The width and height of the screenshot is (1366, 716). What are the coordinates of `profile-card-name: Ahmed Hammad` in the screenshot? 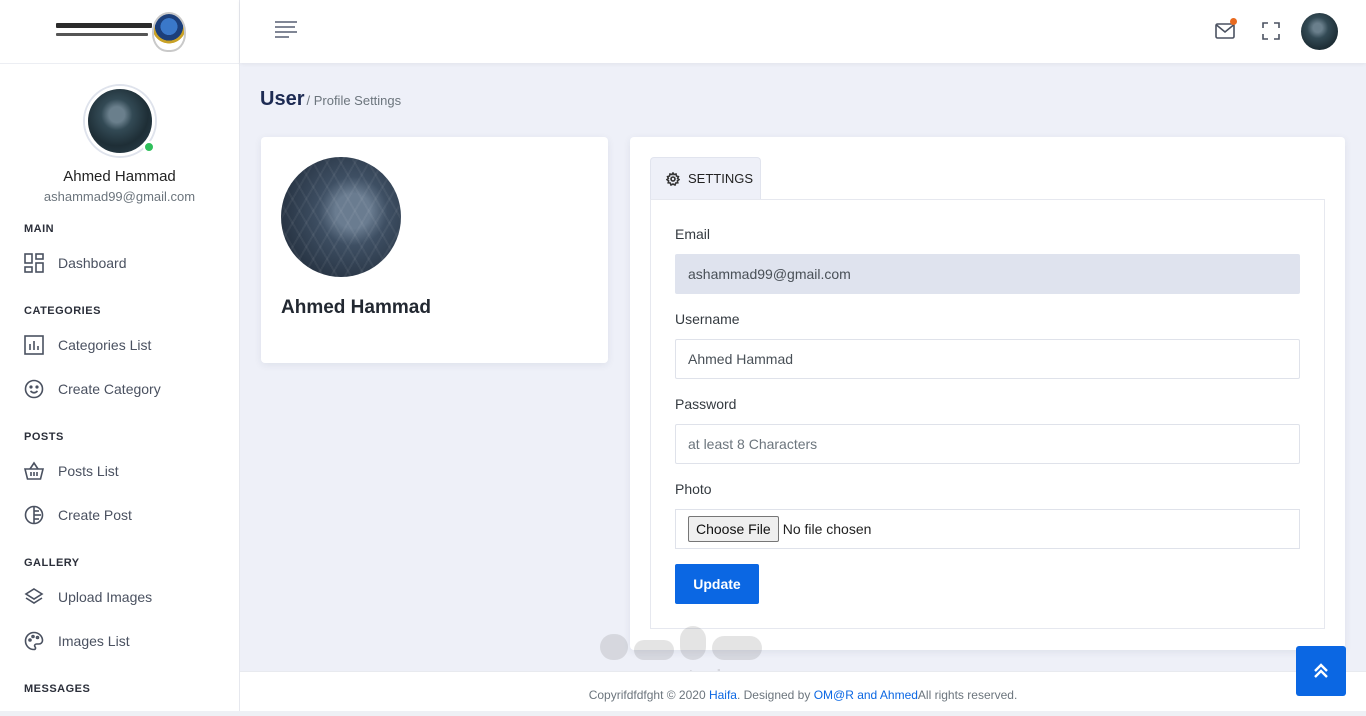 It's located at (356, 307).